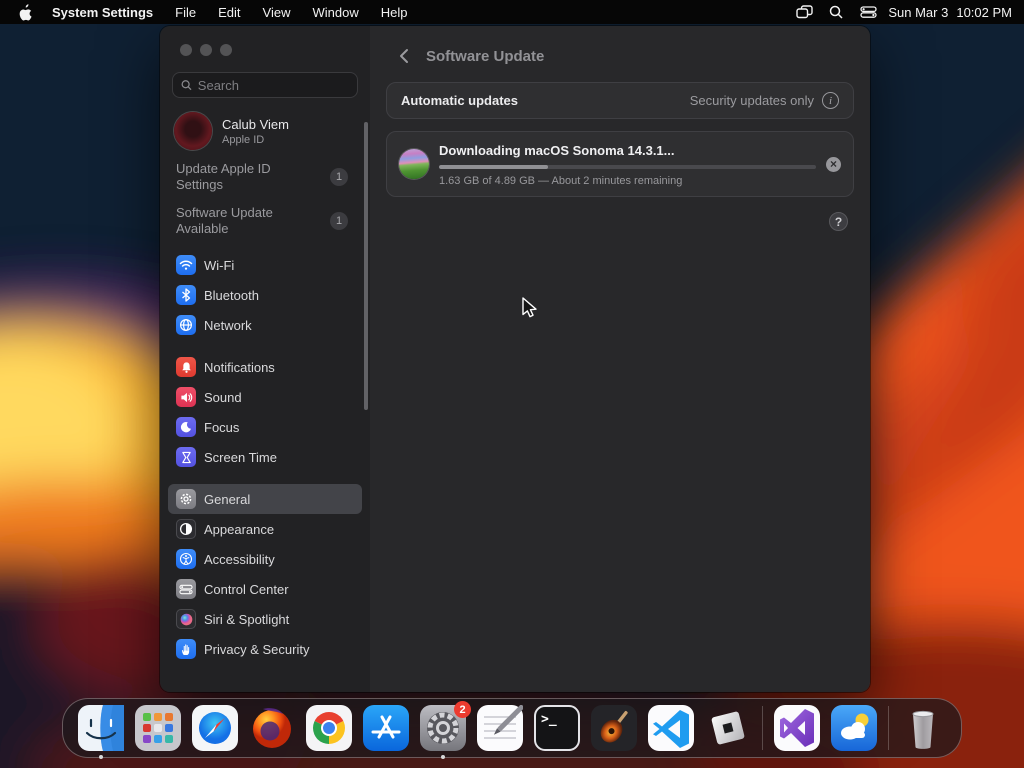 Image resolution: width=1024 pixels, height=768 pixels. I want to click on sidebar-item-siri-spotlight: Siri & Spotlight, so click(265, 619).